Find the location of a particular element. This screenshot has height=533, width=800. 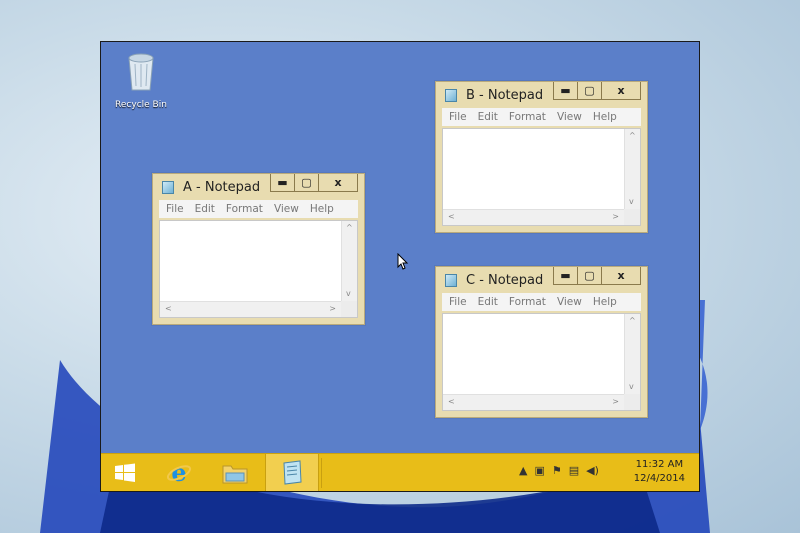

window-title: B - Notepad is located at coordinates (505, 95).